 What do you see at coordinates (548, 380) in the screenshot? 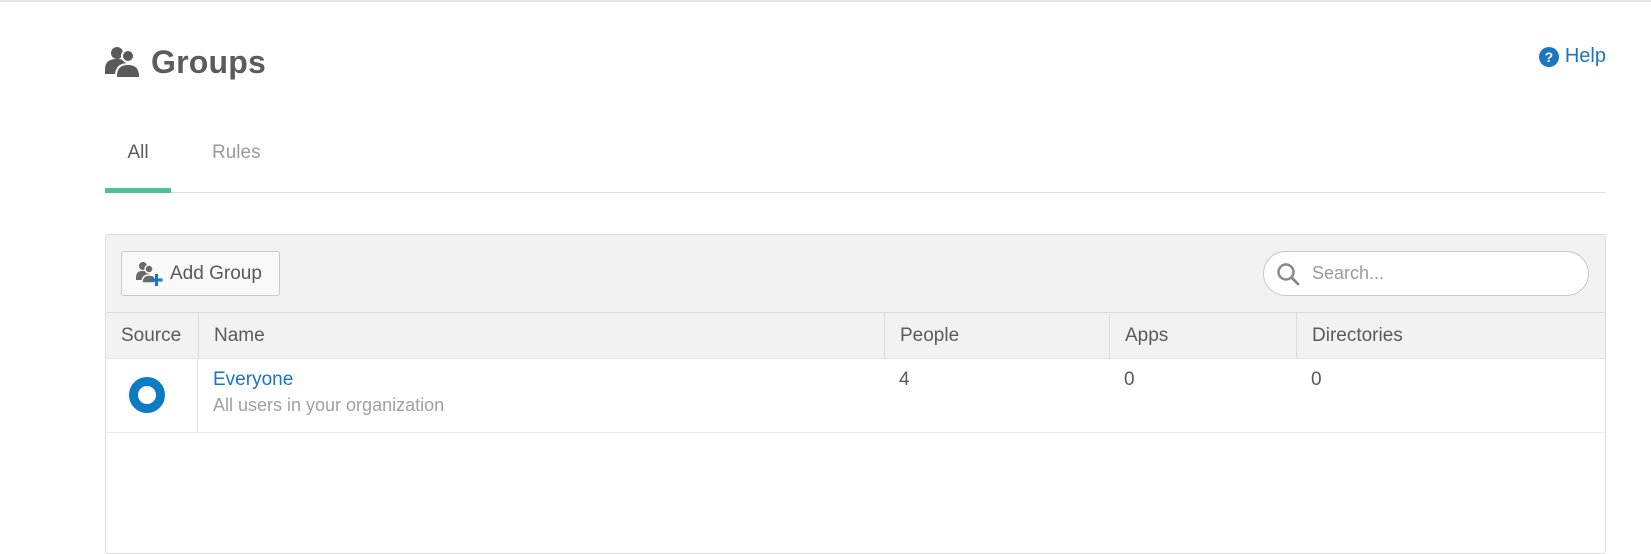
I see `group-name-link: Everyone` at bounding box center [548, 380].